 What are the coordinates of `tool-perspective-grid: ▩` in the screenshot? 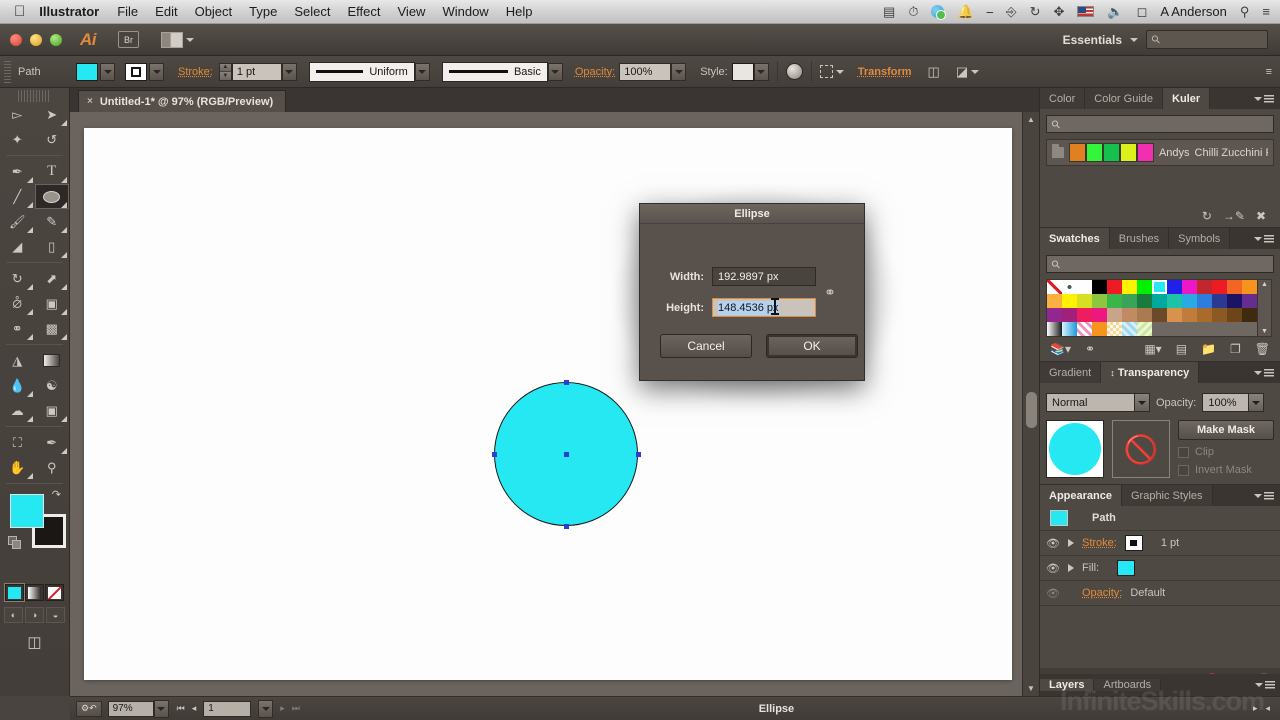 It's located at (52, 328).